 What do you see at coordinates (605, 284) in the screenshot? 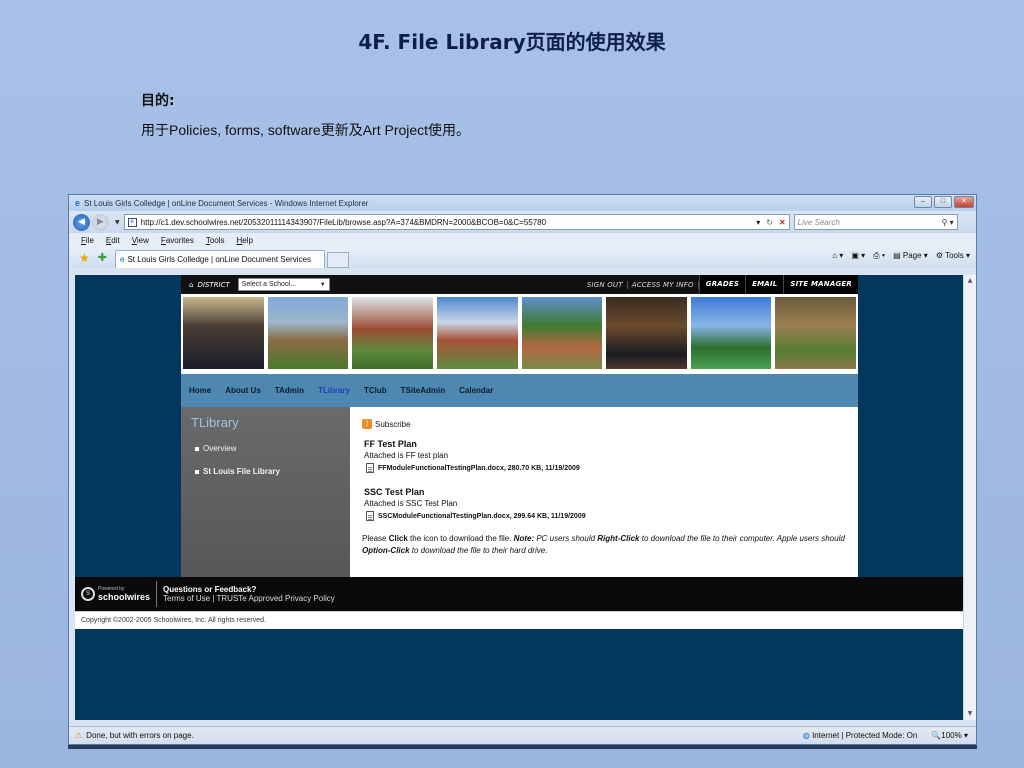
I see `sign-out-link: SIGN OUT` at bounding box center [605, 284].